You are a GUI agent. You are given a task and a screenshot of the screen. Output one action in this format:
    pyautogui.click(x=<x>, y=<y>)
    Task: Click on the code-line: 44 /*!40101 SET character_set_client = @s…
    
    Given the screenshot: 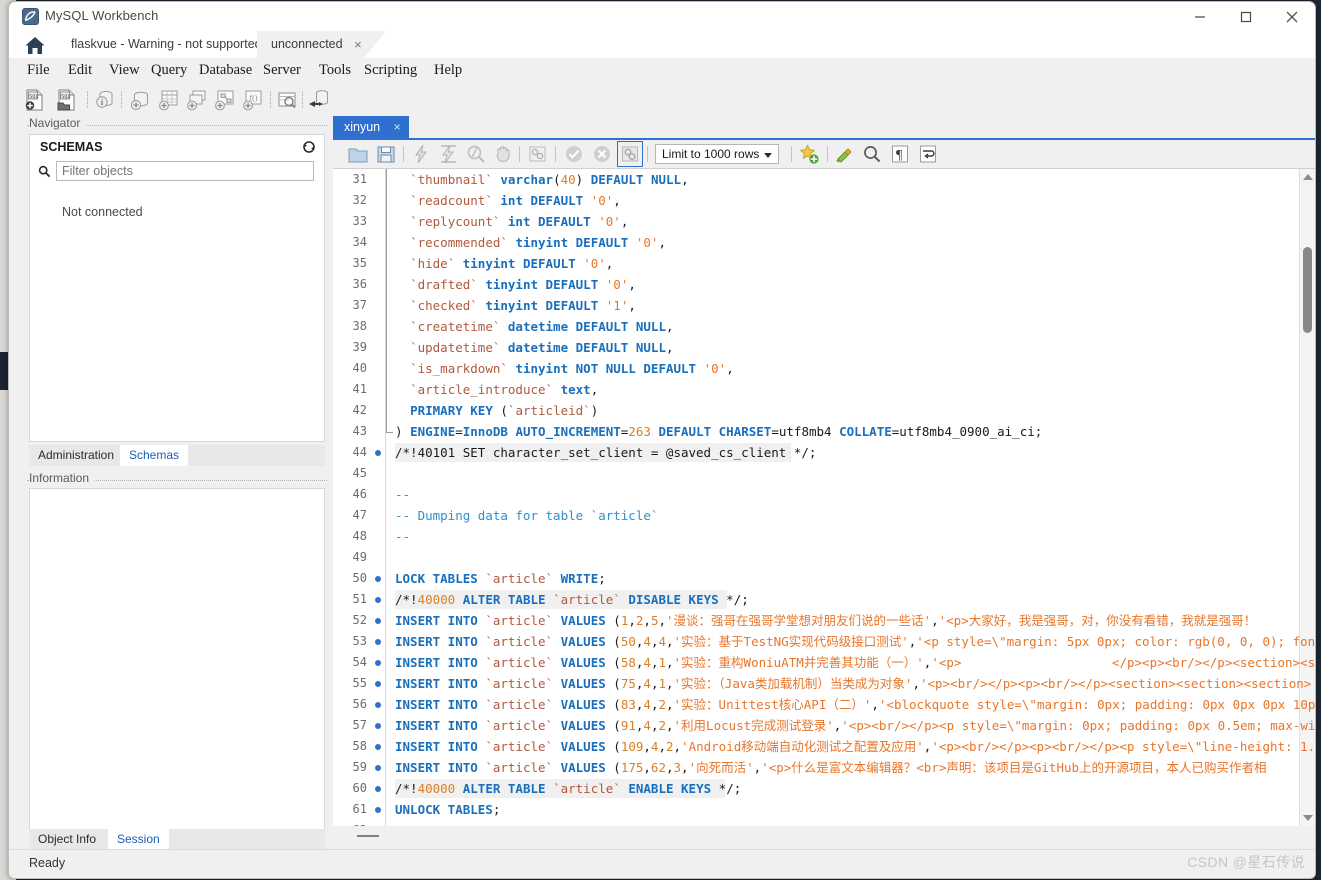 What is the action you would take?
    pyautogui.click(x=824, y=452)
    